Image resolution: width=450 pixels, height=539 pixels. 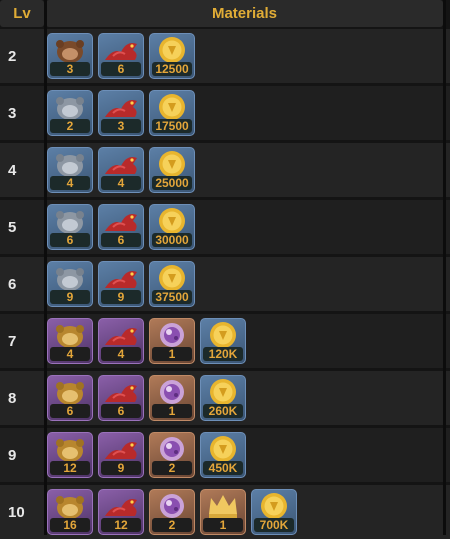 I want to click on materials-list: 2 3 17500, so click(x=121, y=113).